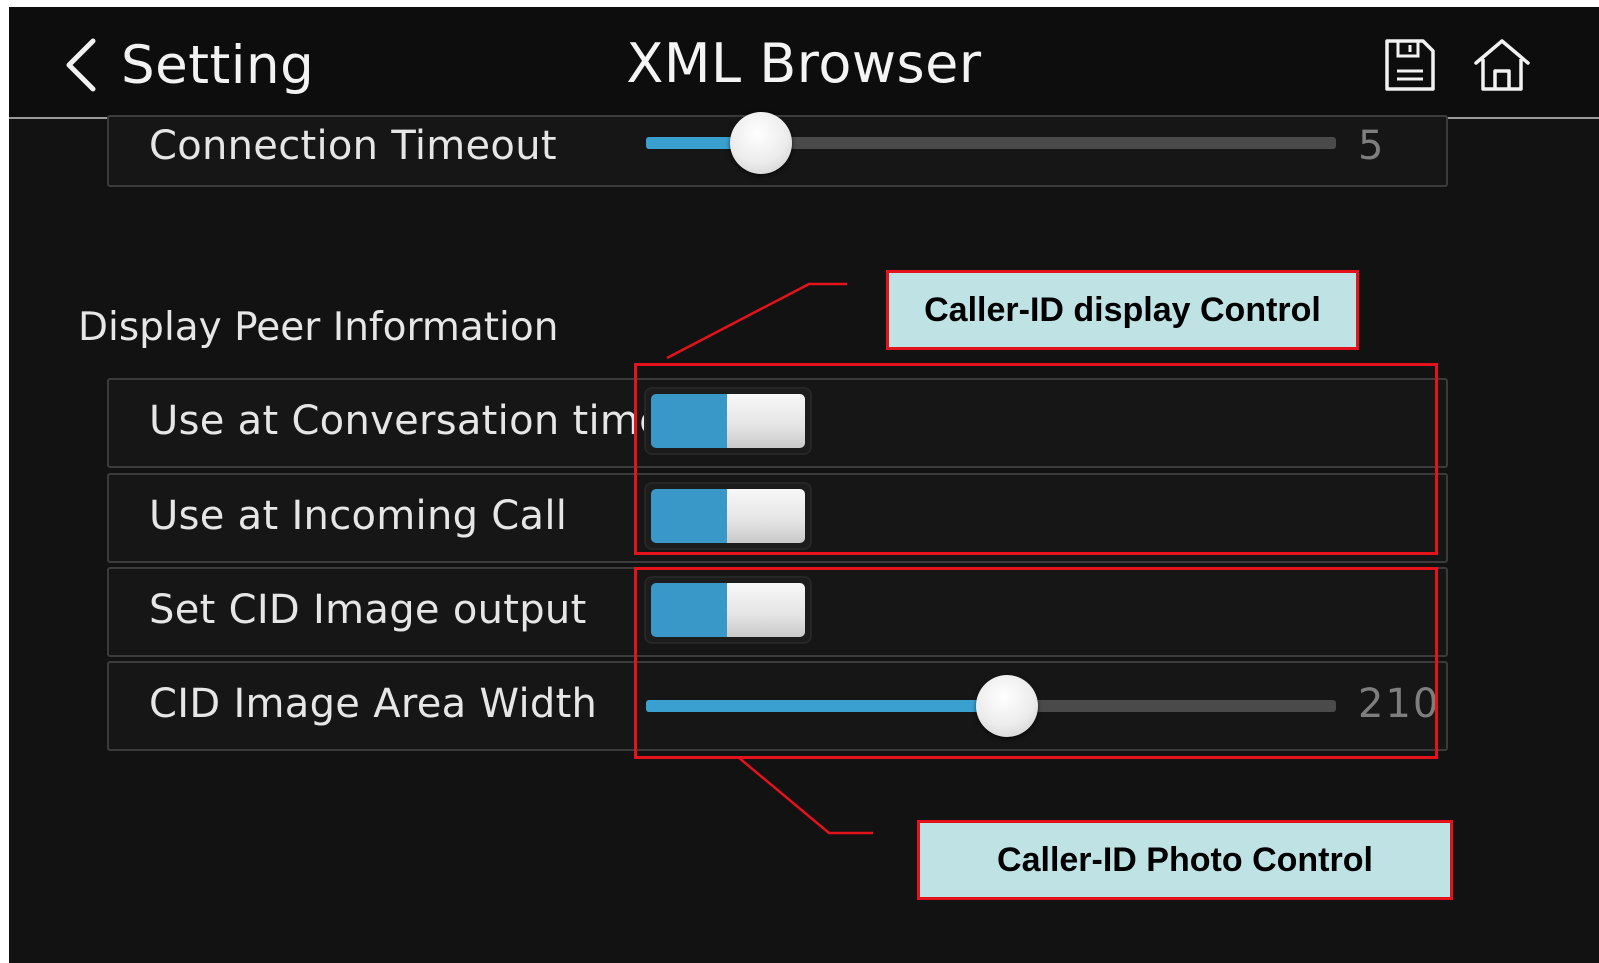  Describe the element at coordinates (1185, 860) in the screenshot. I see `caller-id-photo-callout: Caller-ID Photo Control` at that location.